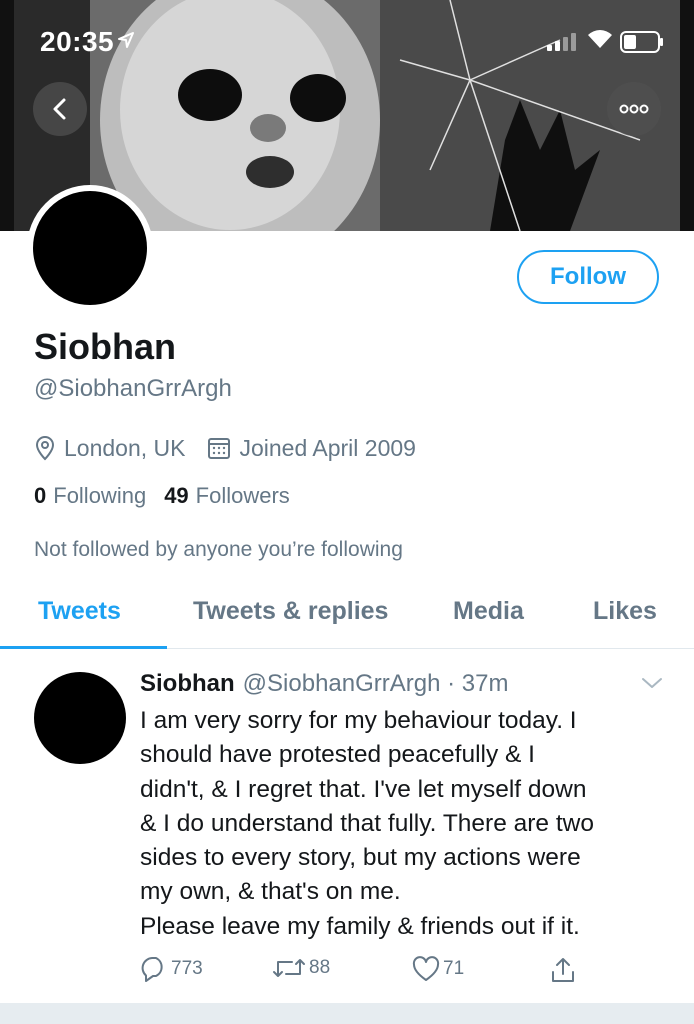 This screenshot has height=1024, width=694. I want to click on tweet-line: my own, & that's on me., so click(270, 892).